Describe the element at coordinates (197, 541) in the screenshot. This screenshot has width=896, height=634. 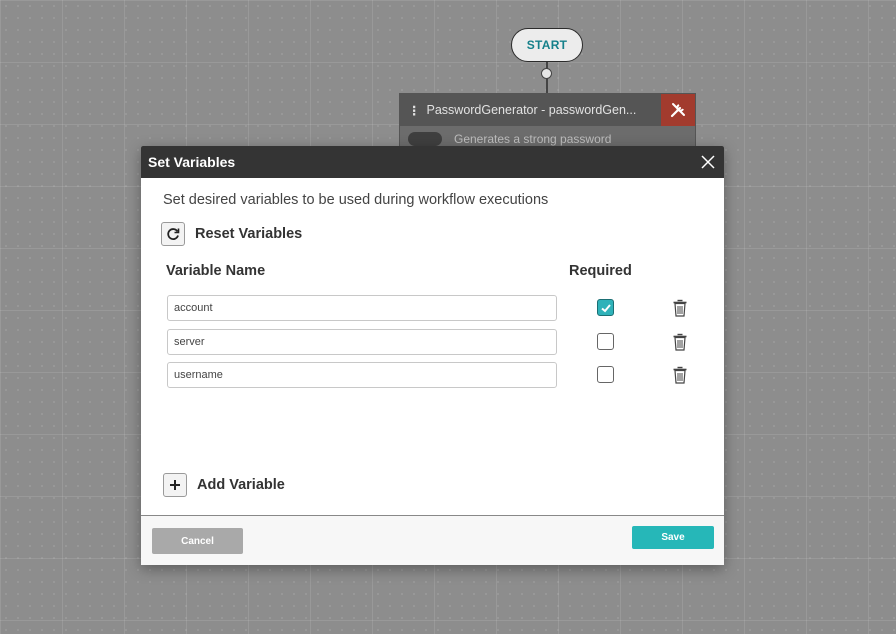
I see `cancel-button: Cancel` at that location.